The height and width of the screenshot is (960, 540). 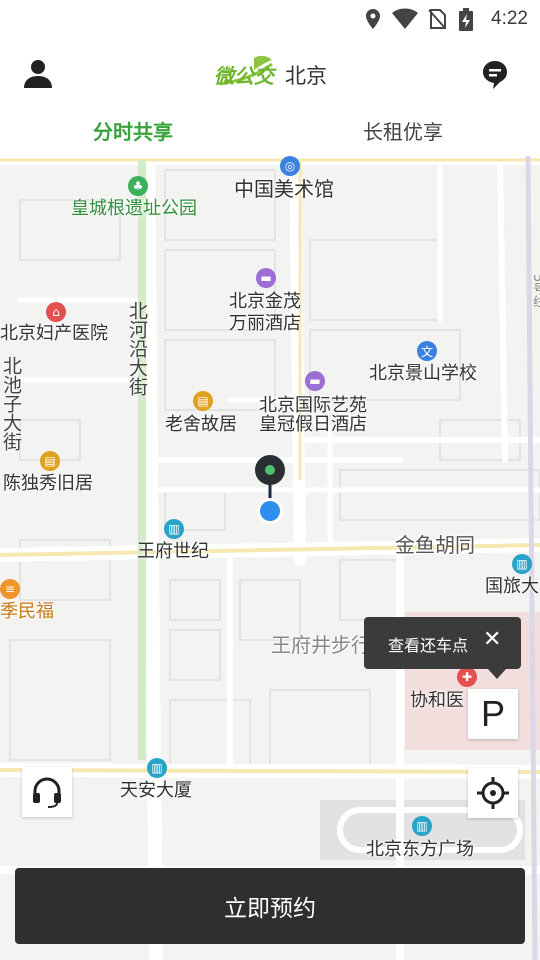 I want to click on status-bar: 4:22, so click(x=270, y=20).